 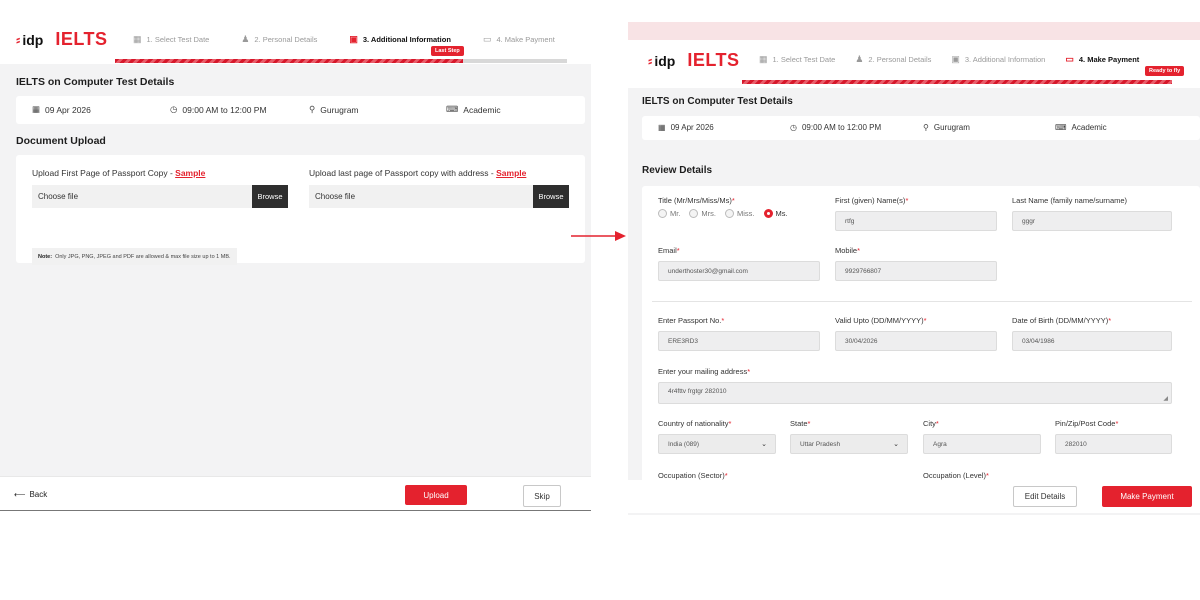 I want to click on review-details-title: Review Details, so click(x=677, y=170).